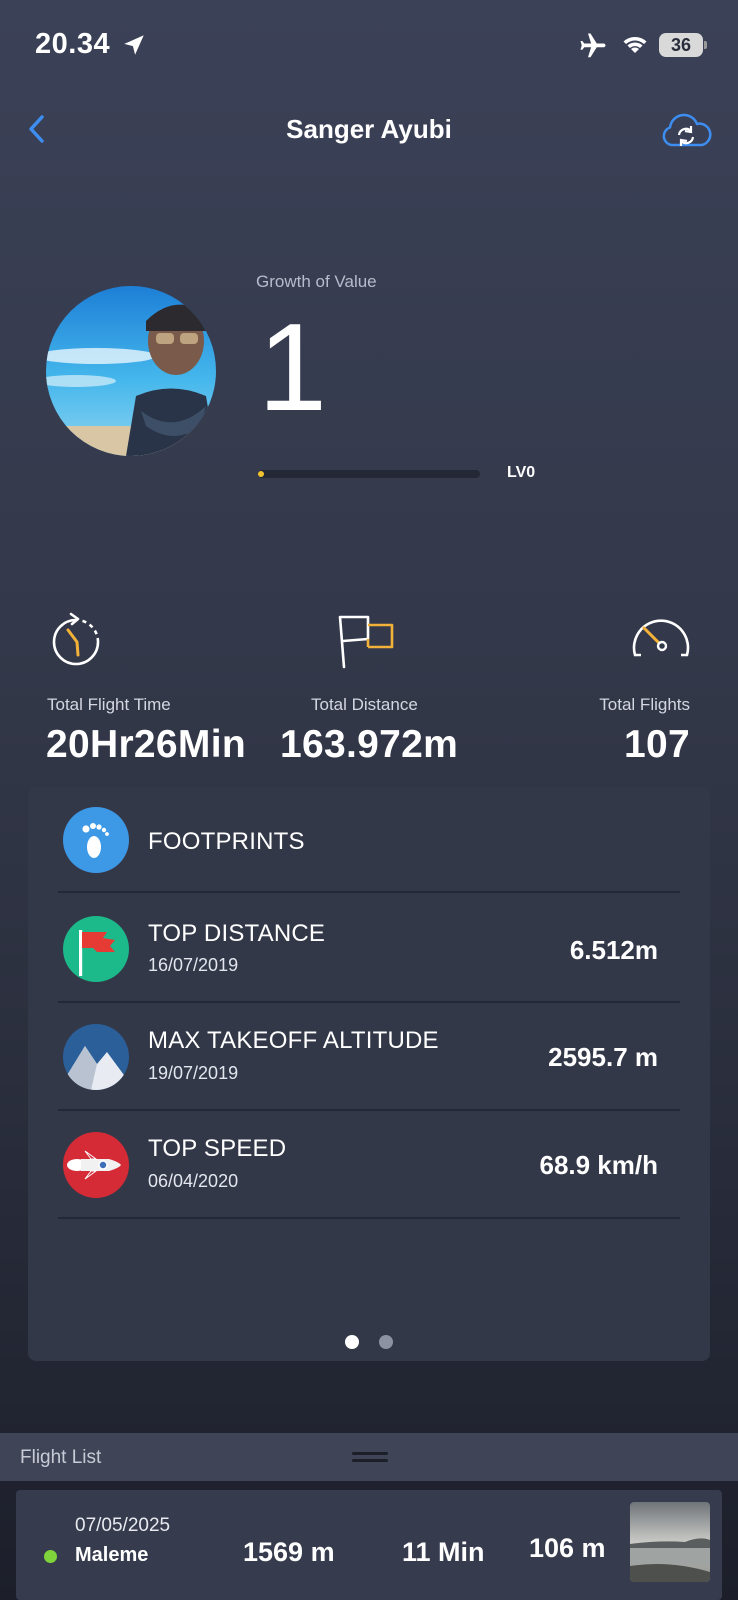 This screenshot has width=738, height=1600. What do you see at coordinates (603, 1057) in the screenshot?
I see `row-value-max-altitude: 2595.7 m` at bounding box center [603, 1057].